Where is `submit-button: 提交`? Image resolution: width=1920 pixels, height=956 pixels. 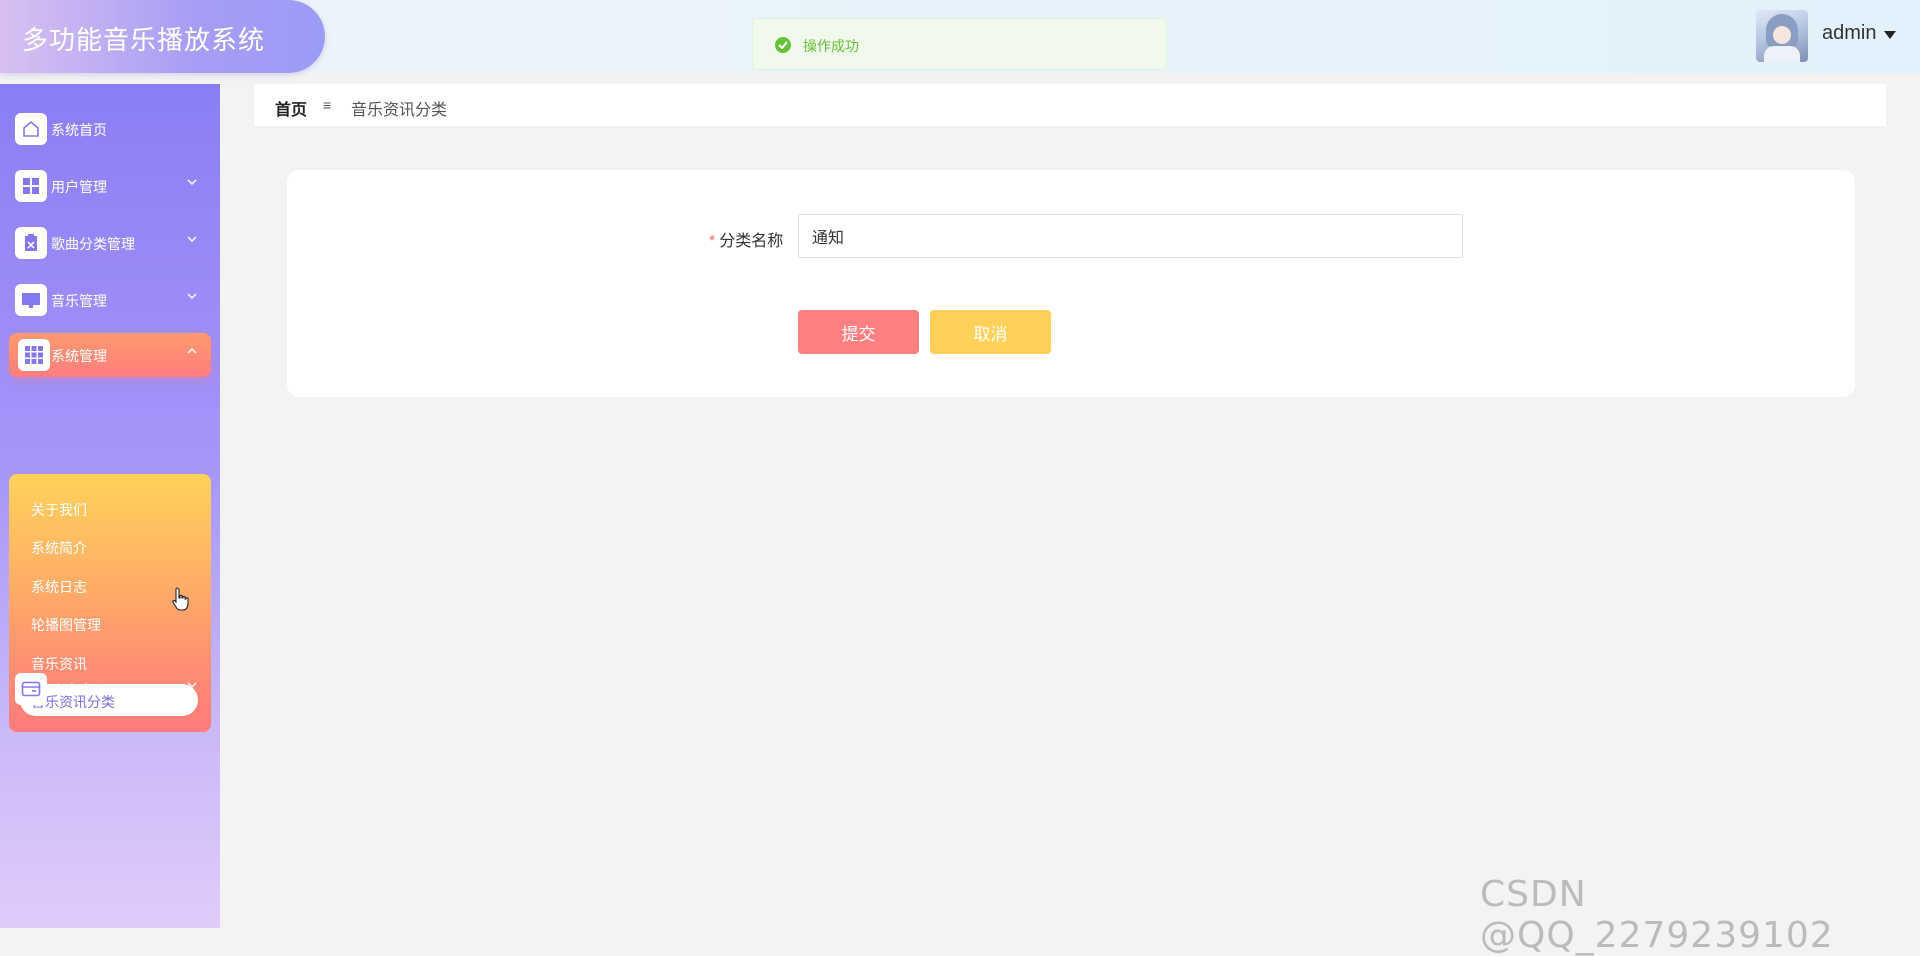
submit-button: 提交 is located at coordinates (858, 332).